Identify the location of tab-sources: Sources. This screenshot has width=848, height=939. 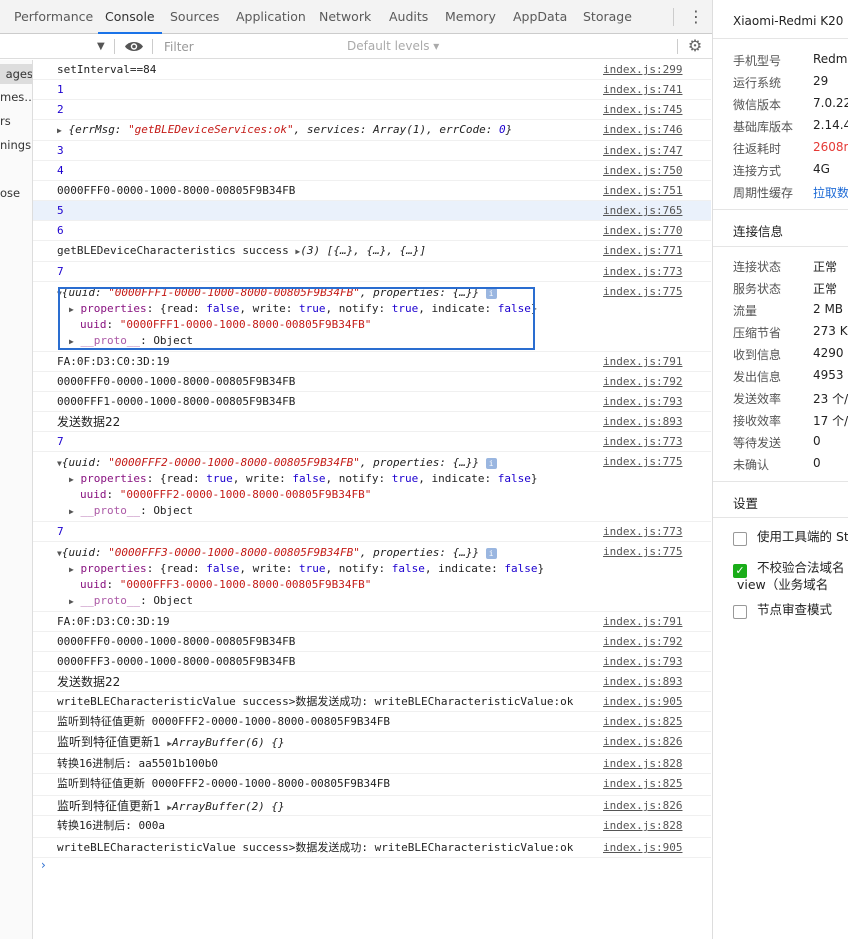
(194, 17).